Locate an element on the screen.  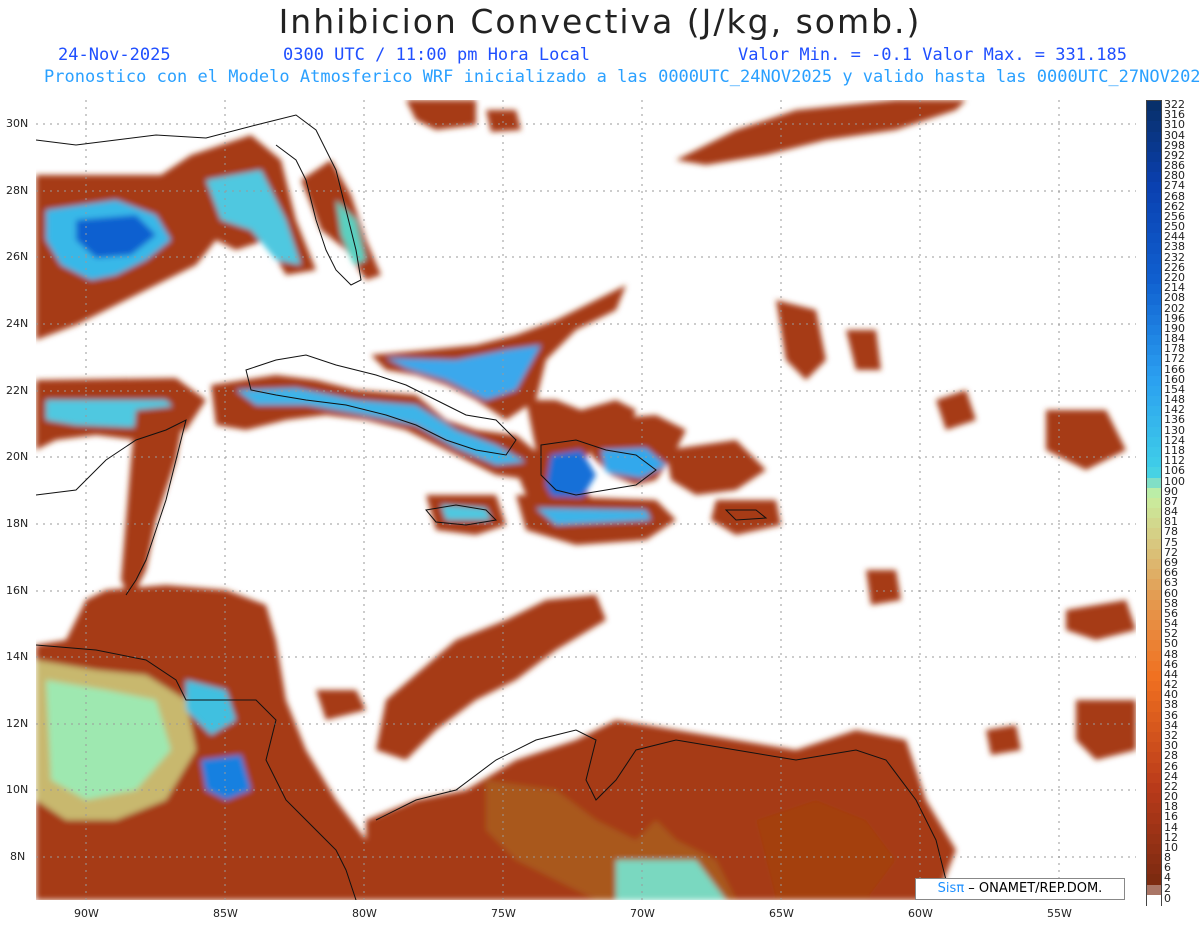
lon-label: 70W is located at coordinates (642, 913).